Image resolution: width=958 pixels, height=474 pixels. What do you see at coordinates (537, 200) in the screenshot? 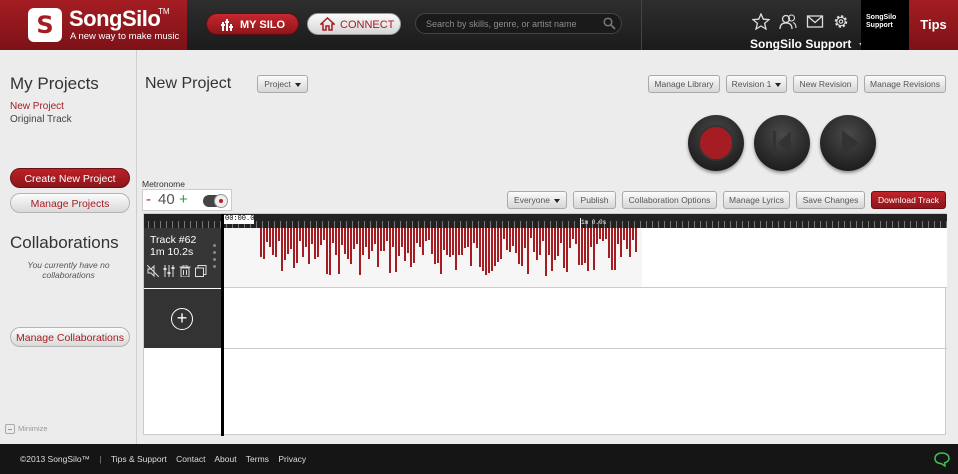
I see `visibility-dropdown: Everyone` at bounding box center [537, 200].